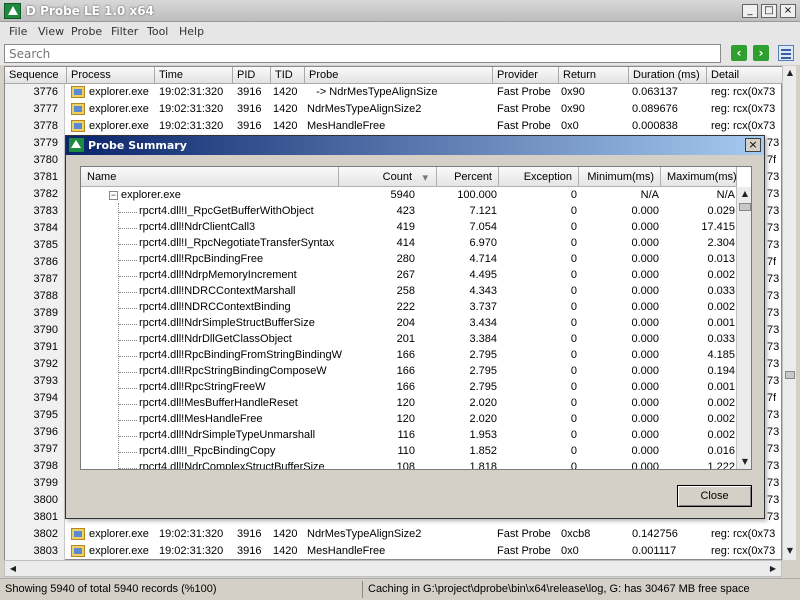  What do you see at coordinates (745, 194) in the screenshot?
I see `summary-scroll-up-icon: ▲` at bounding box center [745, 194].